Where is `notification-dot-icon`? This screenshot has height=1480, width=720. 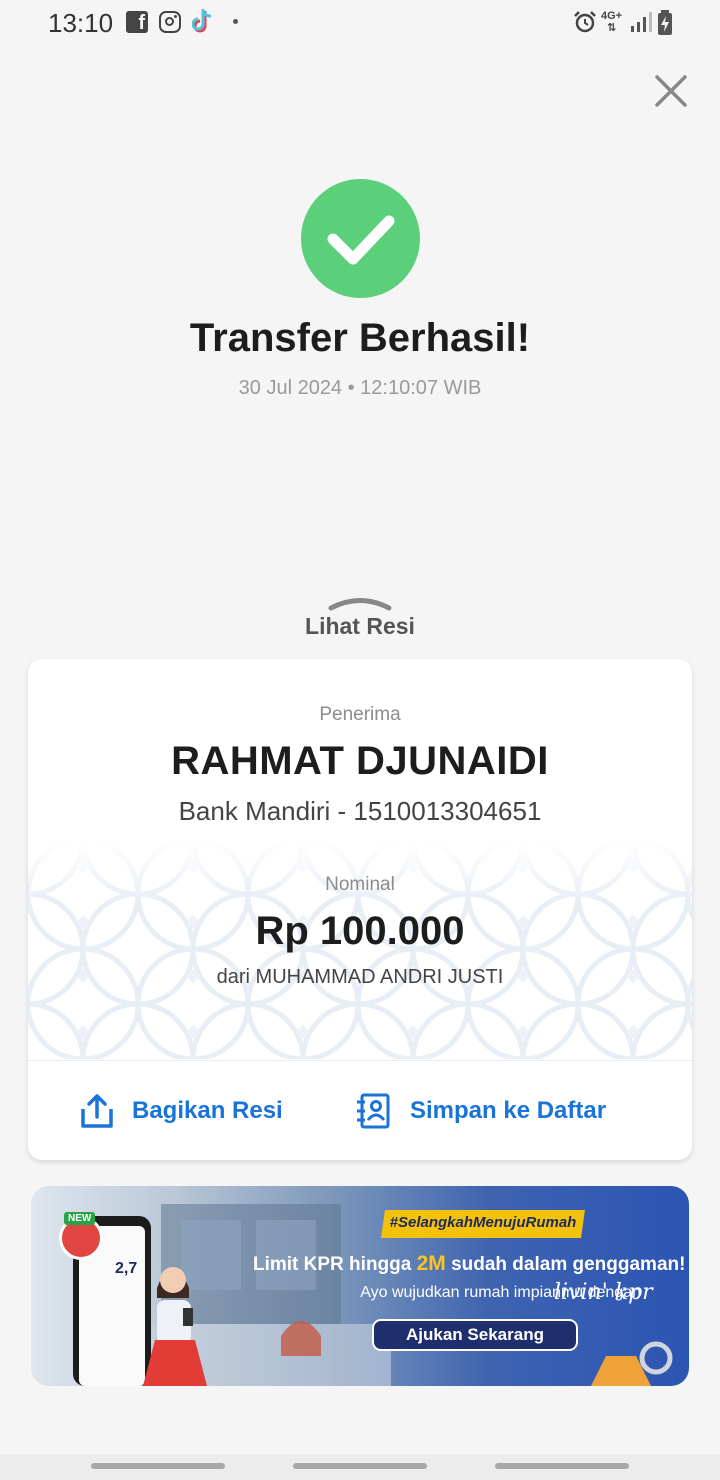 notification-dot-icon is located at coordinates (235, 21).